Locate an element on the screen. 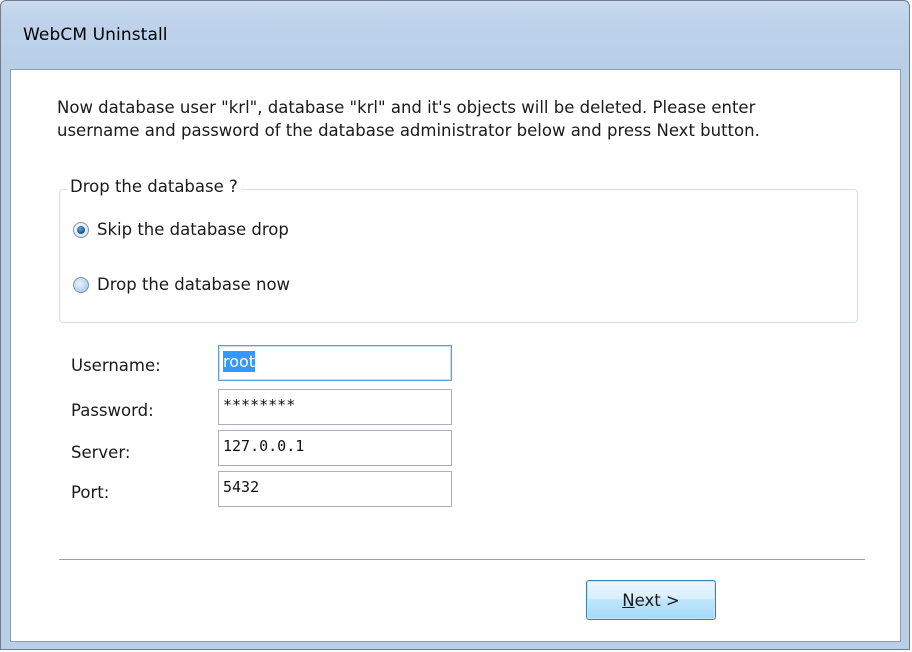 The height and width of the screenshot is (652, 912). button-separator is located at coordinates (462, 560).